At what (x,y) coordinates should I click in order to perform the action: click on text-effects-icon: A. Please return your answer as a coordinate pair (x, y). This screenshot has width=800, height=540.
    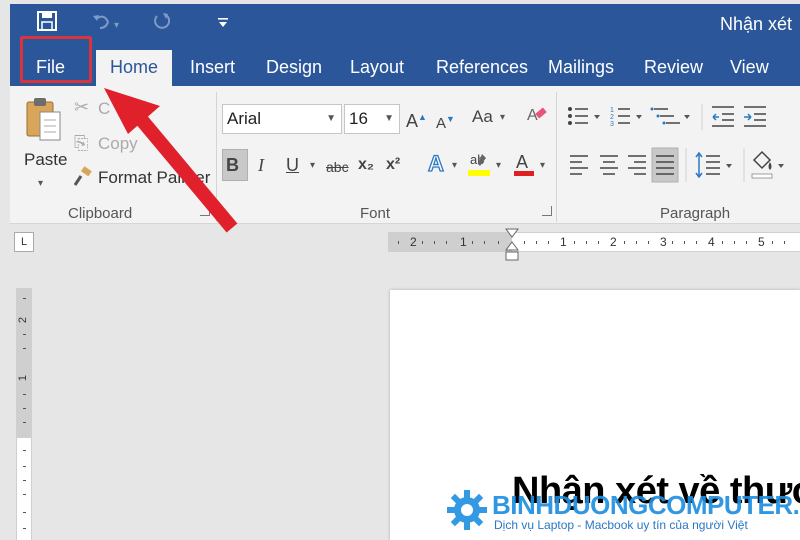
    Looking at the image, I should click on (437, 165).